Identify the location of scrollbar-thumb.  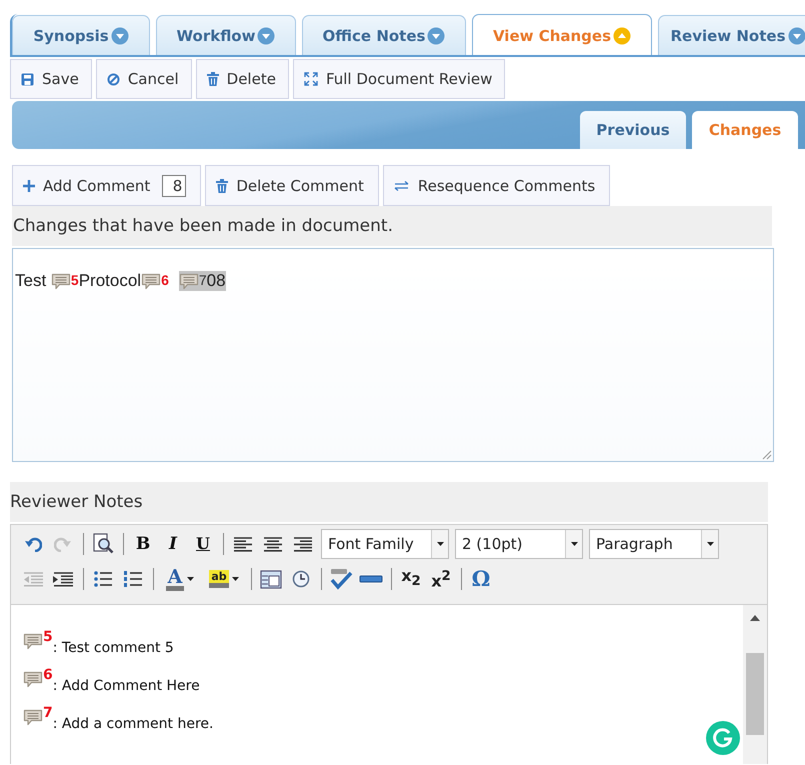
(755, 694).